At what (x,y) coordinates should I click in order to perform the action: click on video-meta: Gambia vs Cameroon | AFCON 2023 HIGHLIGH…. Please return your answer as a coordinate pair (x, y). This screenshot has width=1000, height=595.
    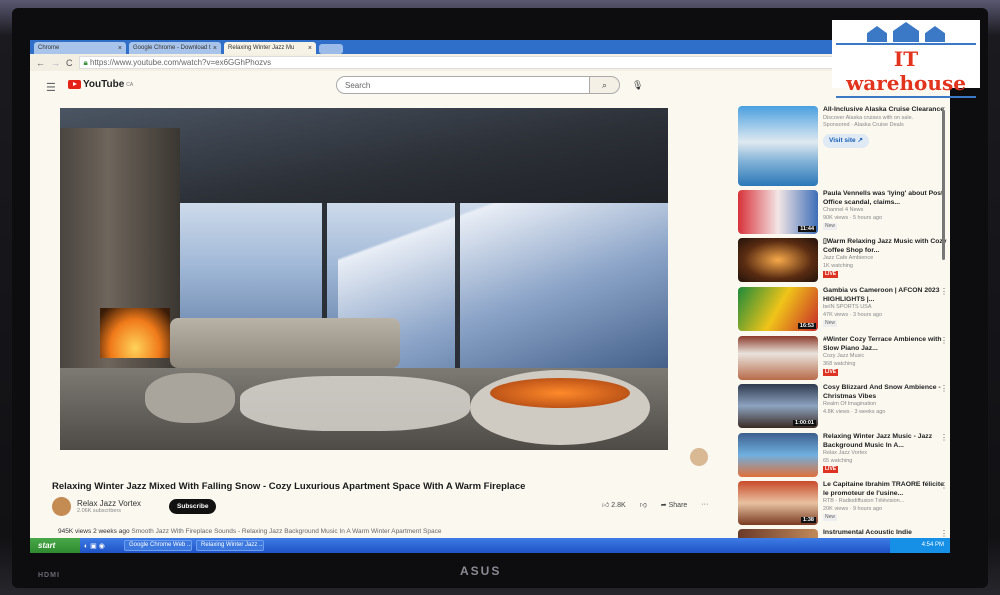
    Looking at the image, I should click on (885, 309).